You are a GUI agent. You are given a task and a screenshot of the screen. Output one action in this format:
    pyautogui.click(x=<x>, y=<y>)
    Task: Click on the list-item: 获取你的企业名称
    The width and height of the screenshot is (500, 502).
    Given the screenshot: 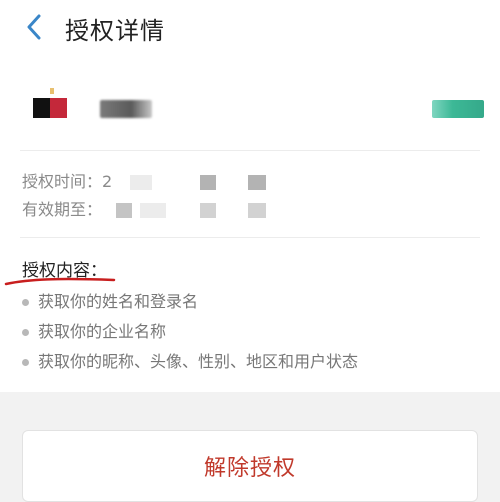 What is the action you would take?
    pyautogui.click(x=252, y=332)
    